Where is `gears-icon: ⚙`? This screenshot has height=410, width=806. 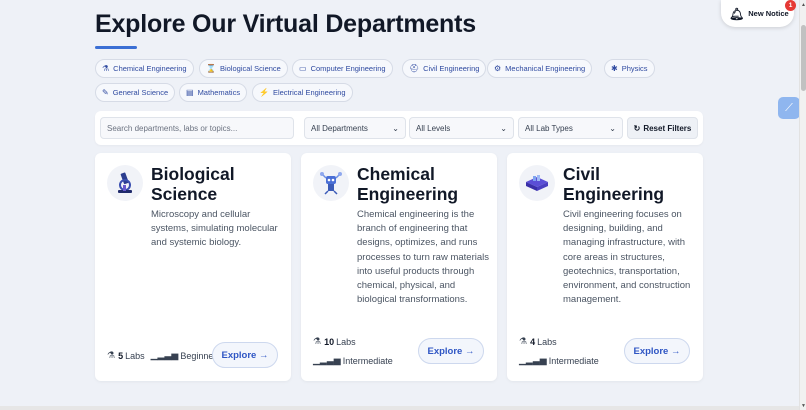
gears-icon: ⚙ is located at coordinates (498, 68).